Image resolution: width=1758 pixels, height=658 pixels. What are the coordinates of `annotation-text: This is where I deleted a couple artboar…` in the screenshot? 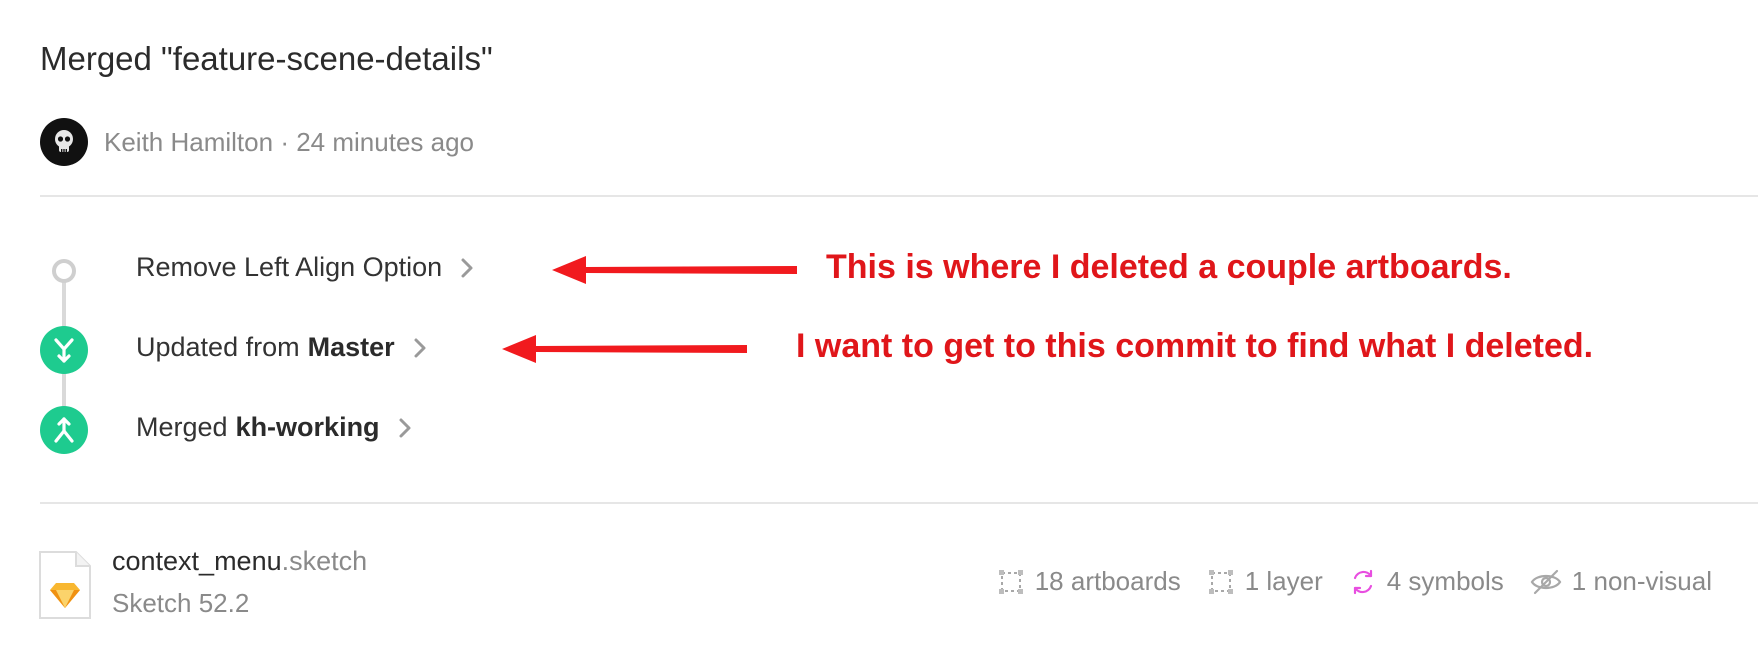 It's located at (1169, 267).